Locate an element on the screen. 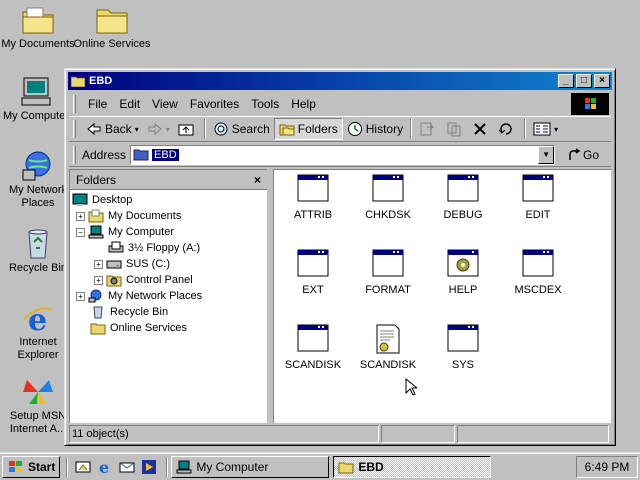 The width and height of the screenshot is (640, 480). file-label: MSCDEX is located at coordinates (538, 290).